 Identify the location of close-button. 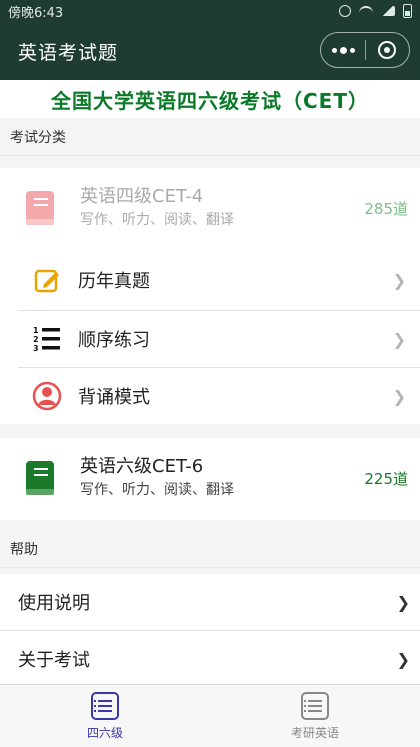
(387, 50).